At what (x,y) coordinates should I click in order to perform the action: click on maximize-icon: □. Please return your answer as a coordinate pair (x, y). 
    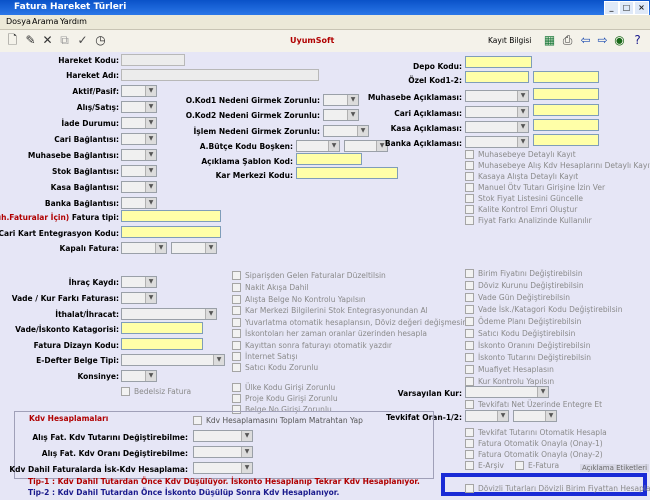
    Looking at the image, I should click on (626, 8).